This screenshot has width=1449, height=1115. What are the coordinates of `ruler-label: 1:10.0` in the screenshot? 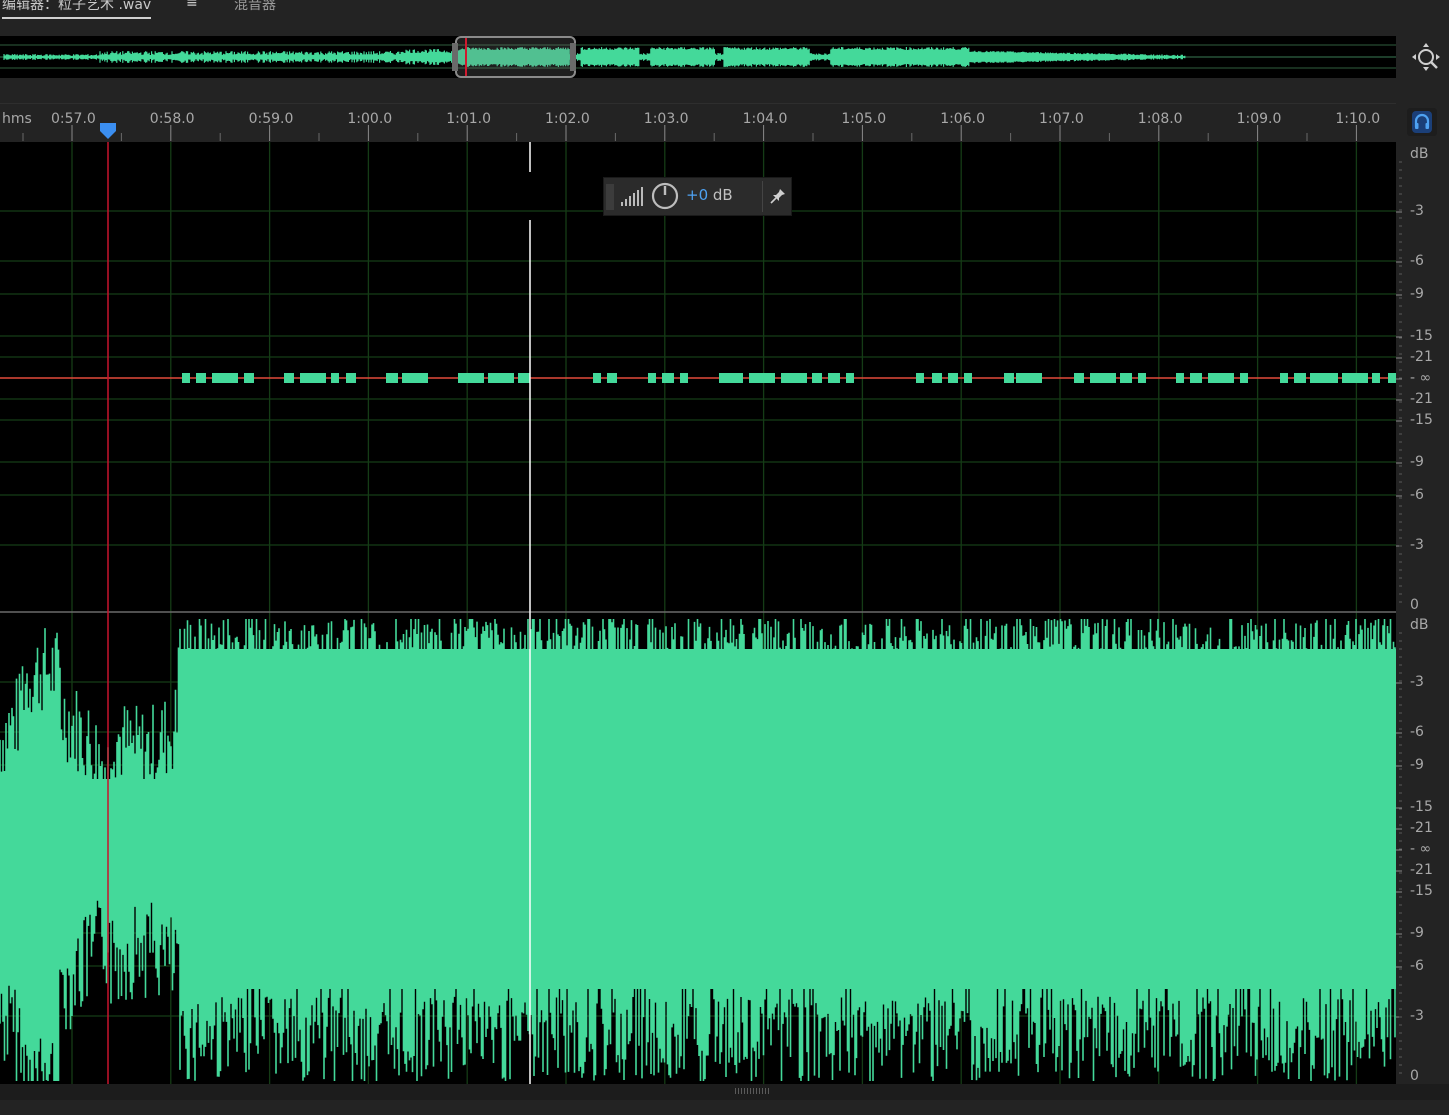 It's located at (1358, 119).